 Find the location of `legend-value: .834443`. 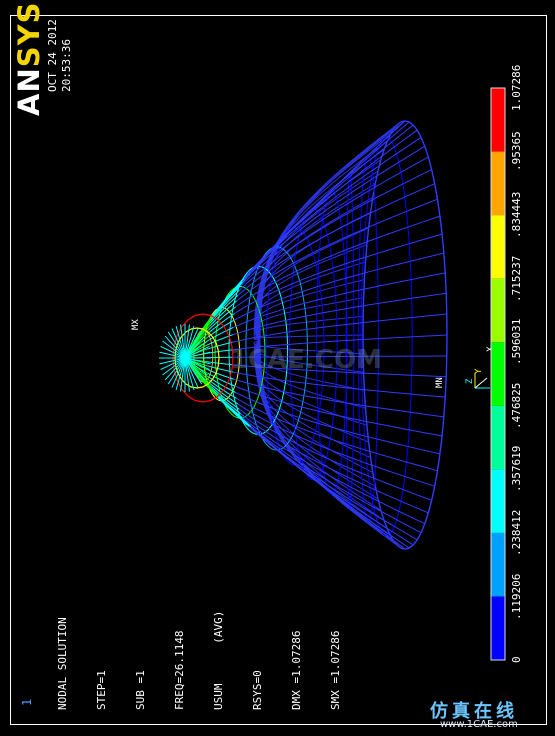

legend-value: .834443 is located at coordinates (516, 215).